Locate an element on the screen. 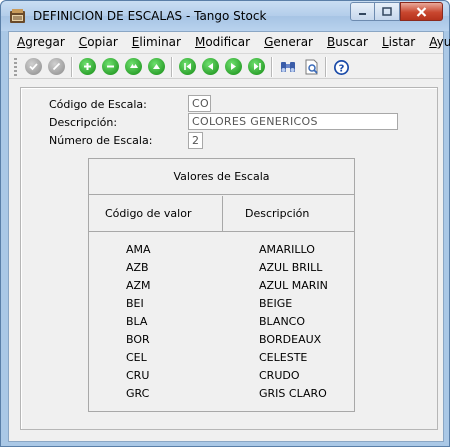 This screenshot has height=447, width=450. next-record-icon-glyph is located at coordinates (233, 66).